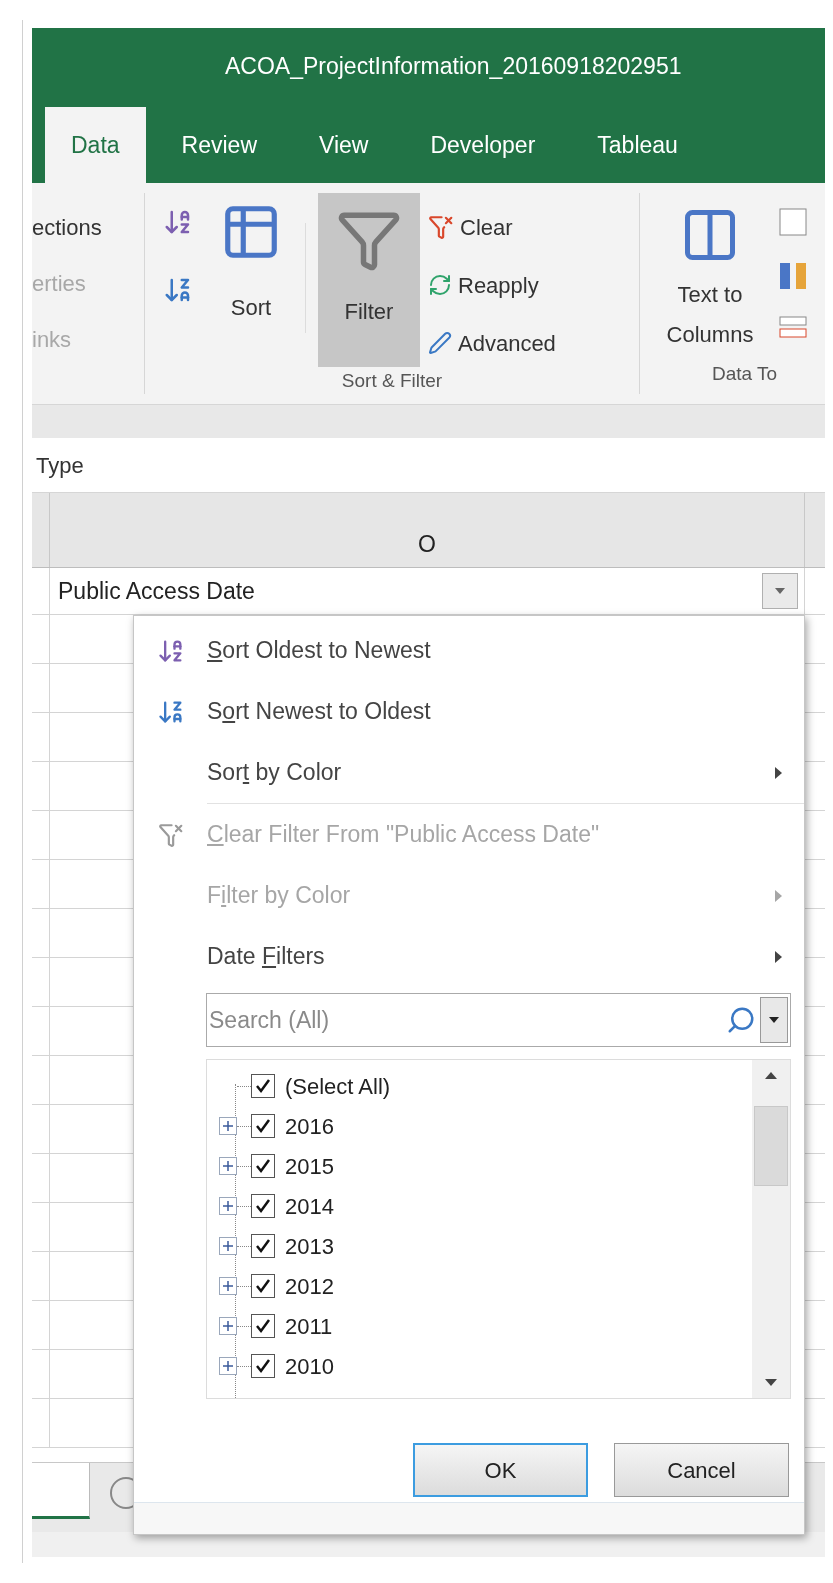  What do you see at coordinates (469, 650) in the screenshot?
I see `menu-item: Sort Oldest to Newest` at bounding box center [469, 650].